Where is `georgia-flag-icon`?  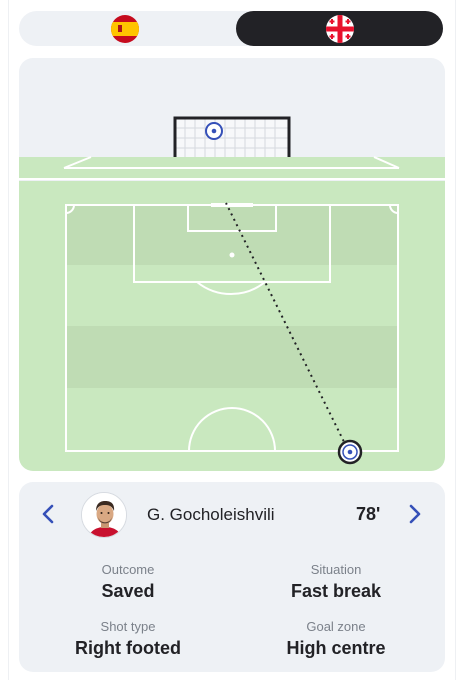
georgia-flag-icon is located at coordinates (339, 28).